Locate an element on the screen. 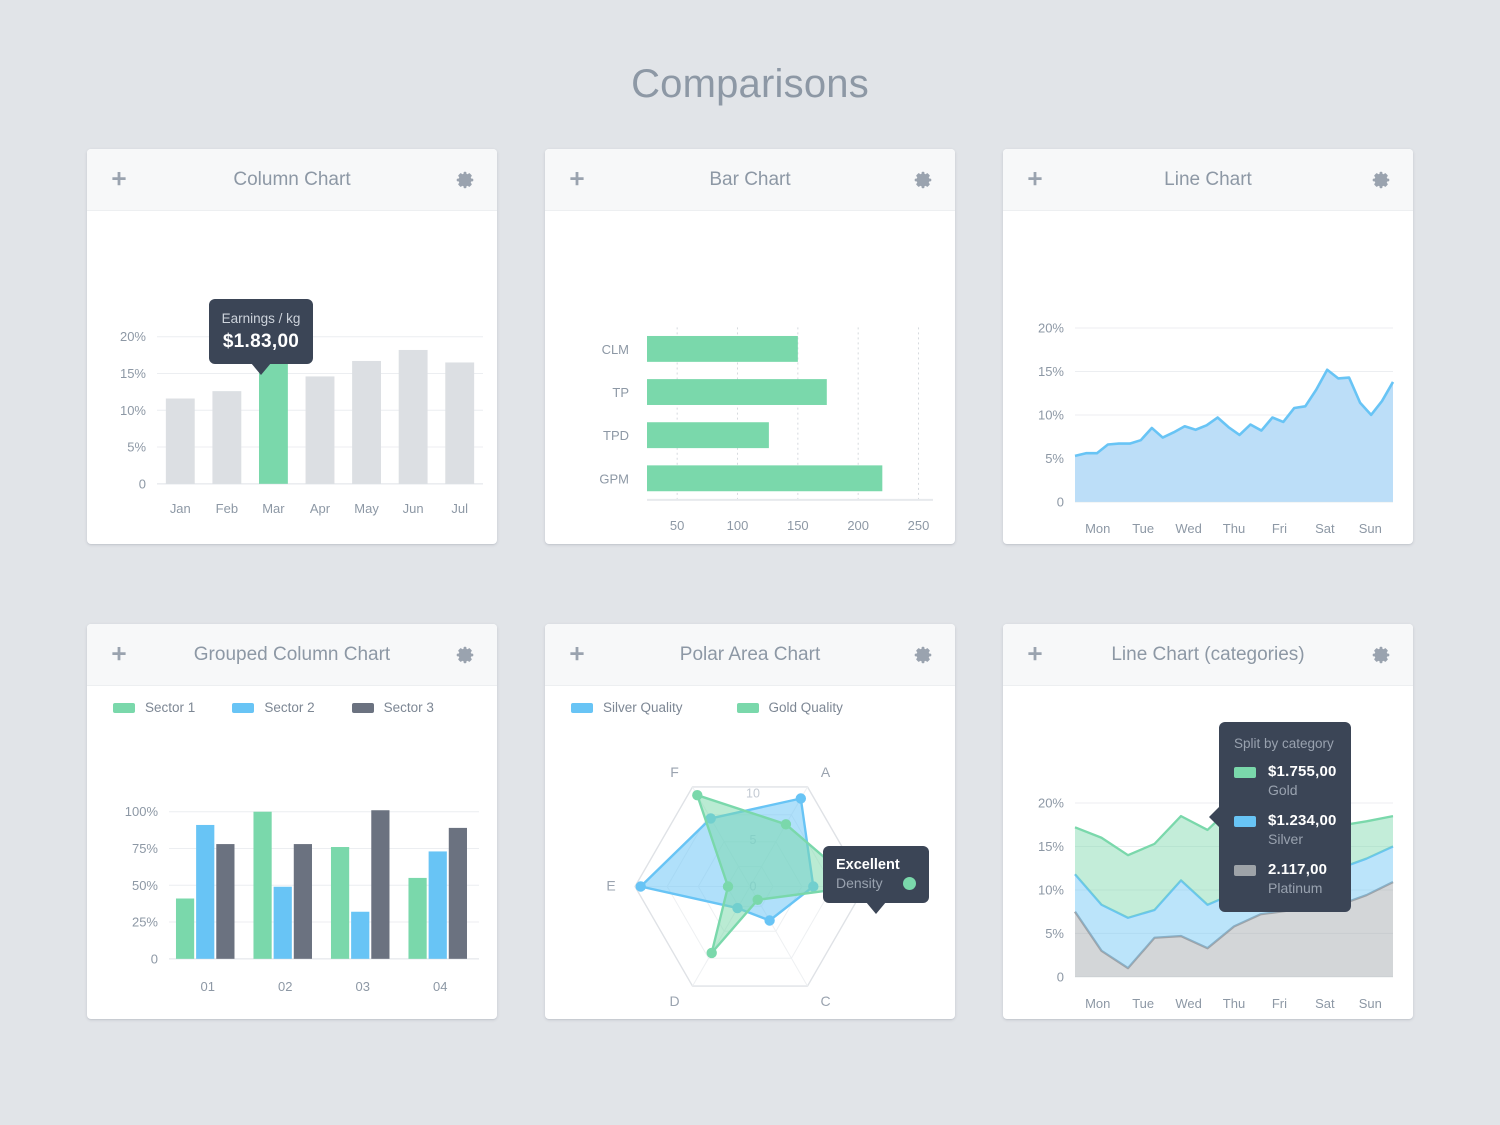  axis-tick-label: CLM is located at coordinates (615, 349).